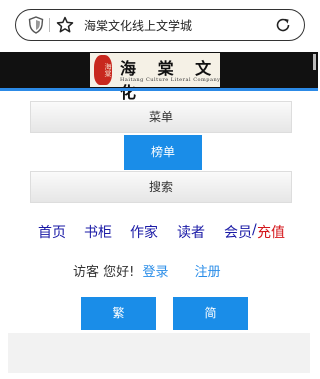 The width and height of the screenshot is (320, 379). What do you see at coordinates (138, 26) in the screenshot?
I see `page-title: 海棠文化线上文学城` at bounding box center [138, 26].